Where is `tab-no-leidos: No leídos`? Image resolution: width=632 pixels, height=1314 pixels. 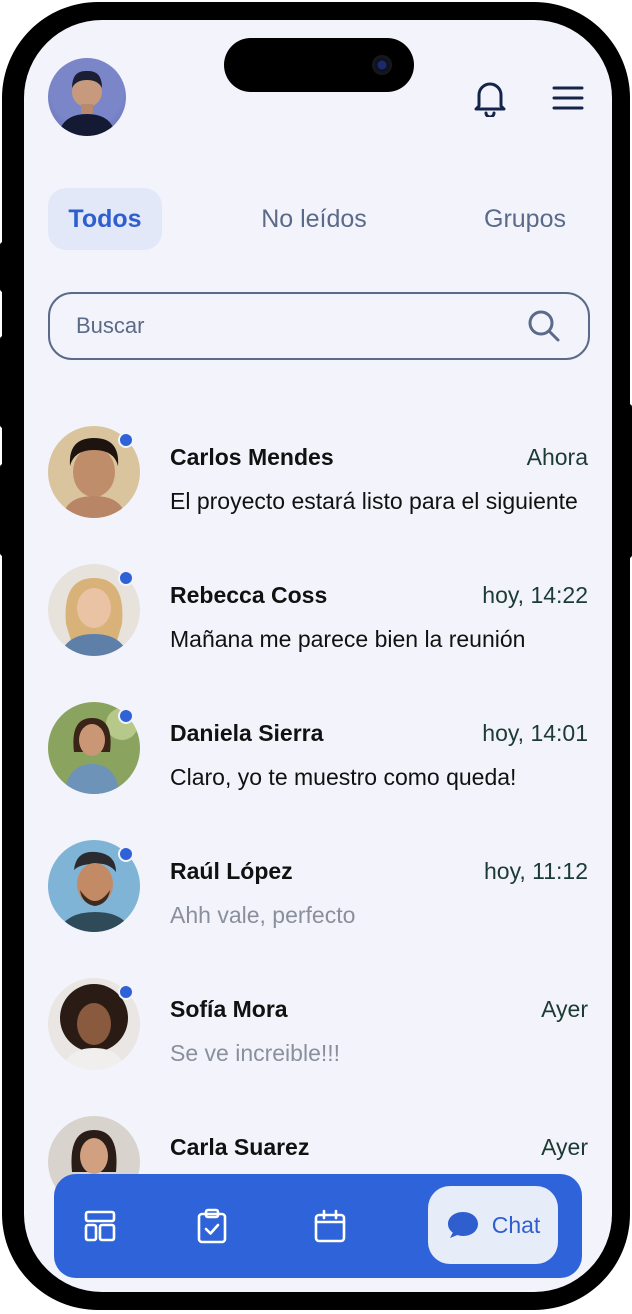 tab-no-leidos: No leídos is located at coordinates (314, 219).